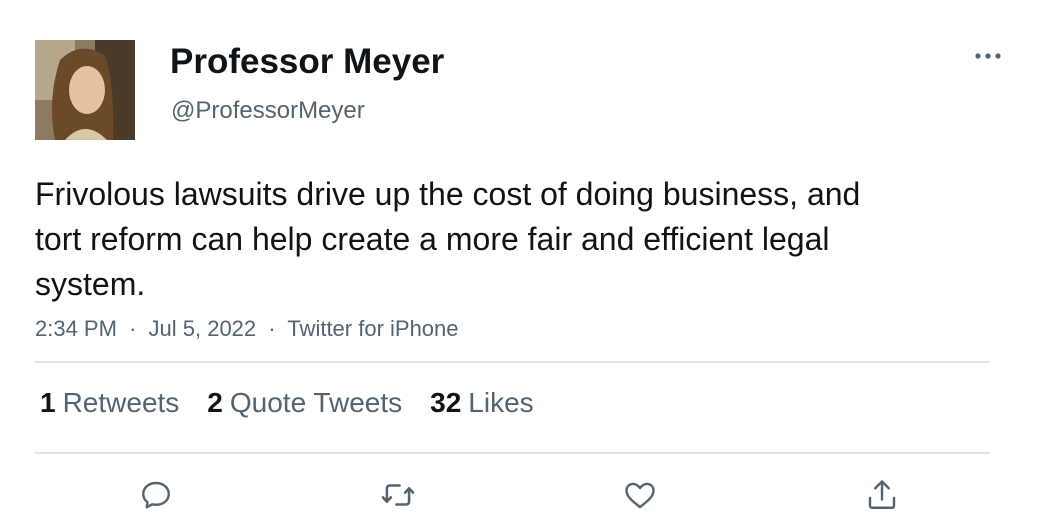 The height and width of the screenshot is (525, 1050). What do you see at coordinates (316, 402) in the screenshot?
I see `quote-tweets-label: Quote Tweets` at bounding box center [316, 402].